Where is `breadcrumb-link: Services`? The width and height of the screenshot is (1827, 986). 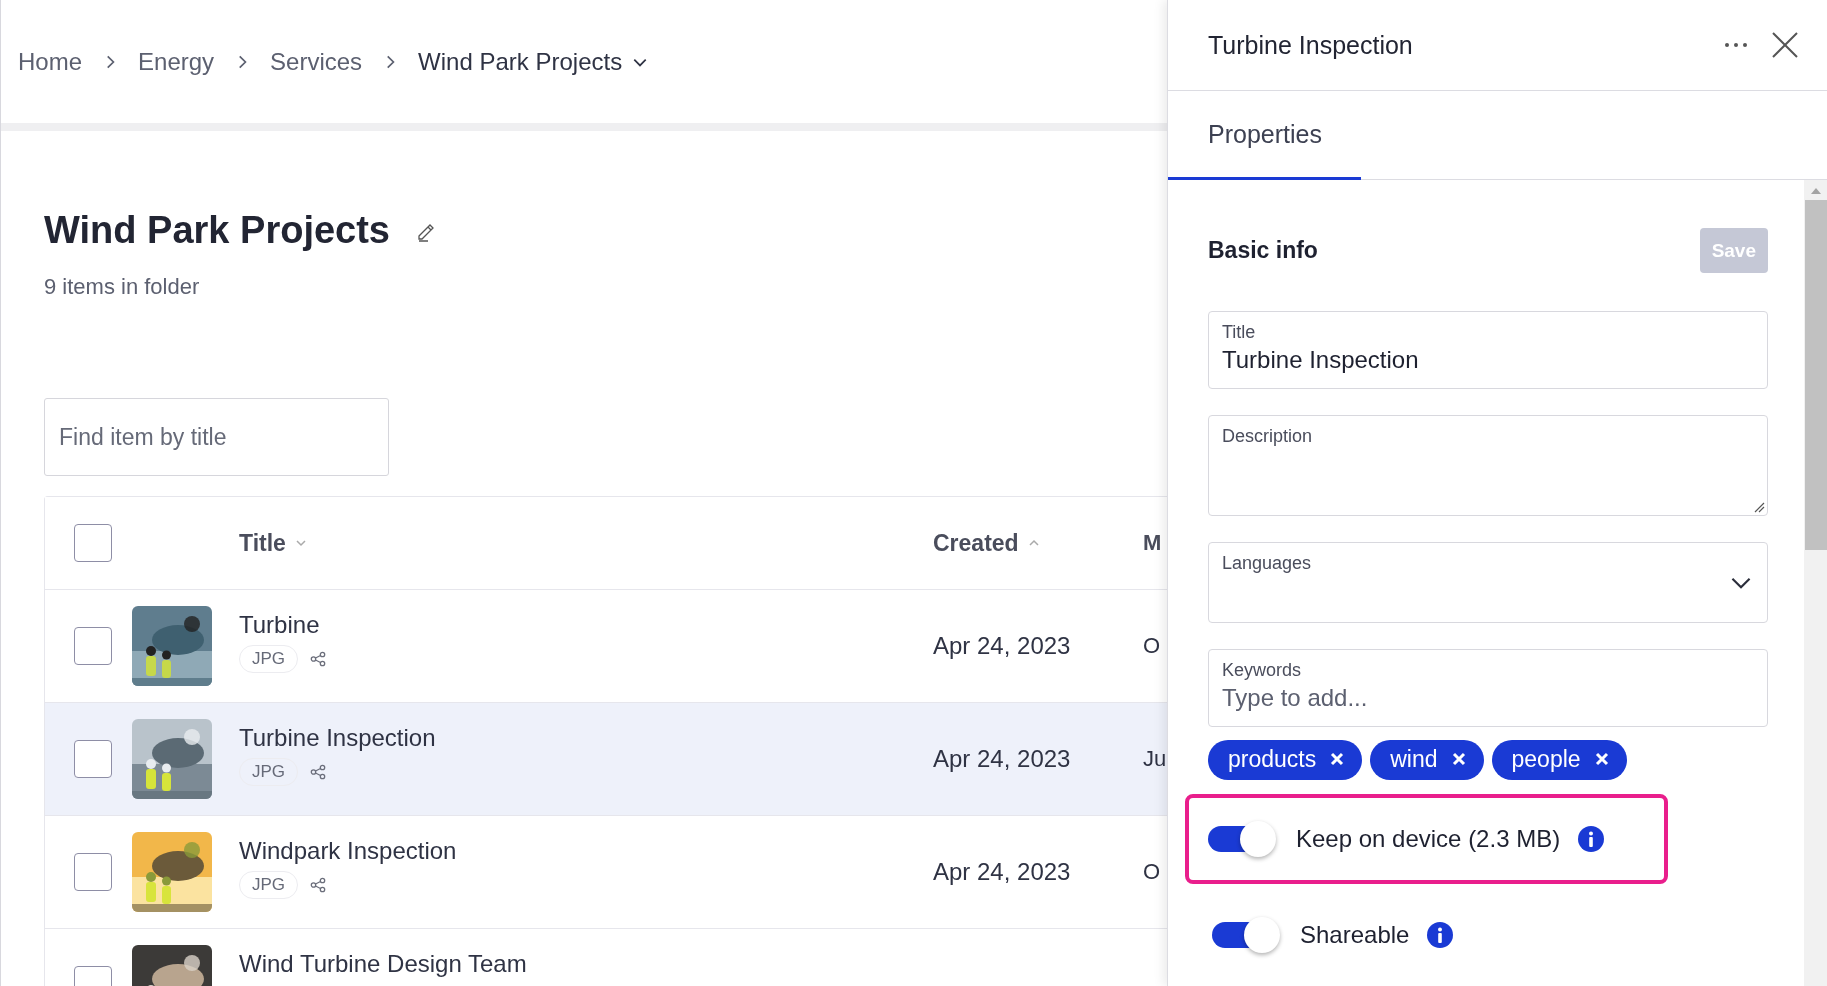
breadcrumb-link: Services is located at coordinates (316, 61).